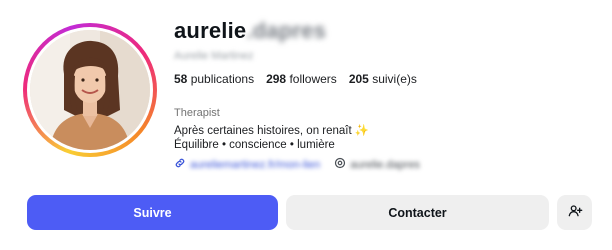 The width and height of the screenshot is (612, 250). What do you see at coordinates (222, 79) in the screenshot?
I see `posts-label: publications` at bounding box center [222, 79].